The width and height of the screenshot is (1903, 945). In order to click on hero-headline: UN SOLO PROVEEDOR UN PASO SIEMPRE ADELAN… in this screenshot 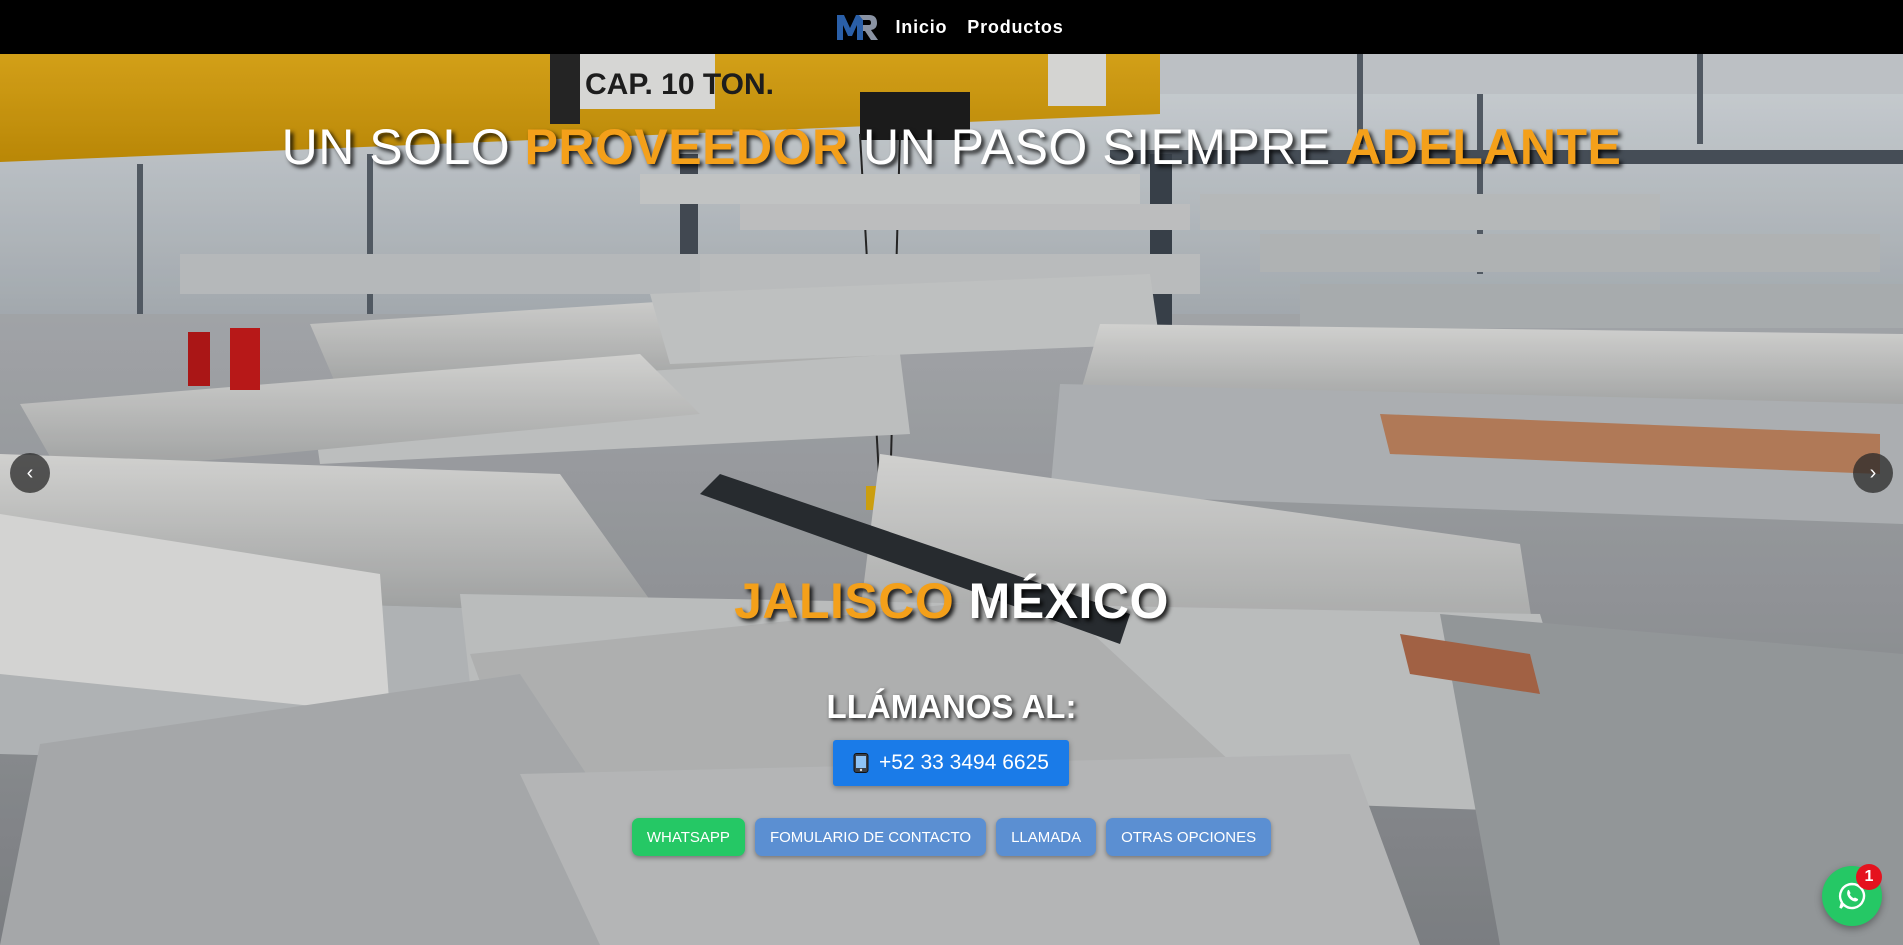, I will do `click(951, 147)`.